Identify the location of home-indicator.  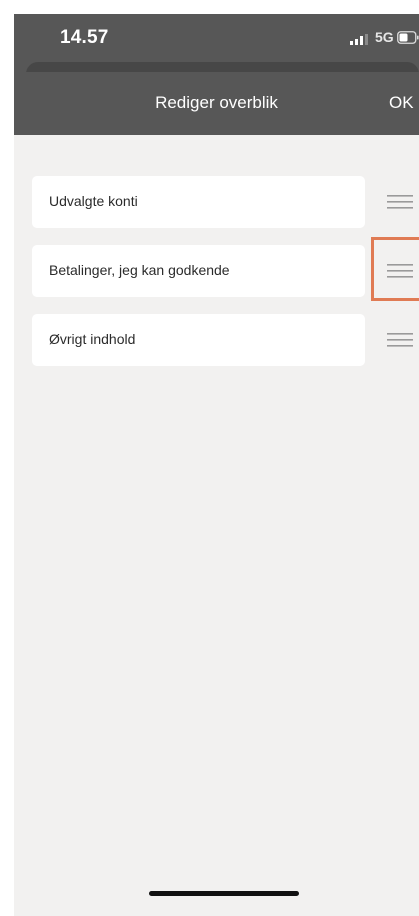
(224, 893).